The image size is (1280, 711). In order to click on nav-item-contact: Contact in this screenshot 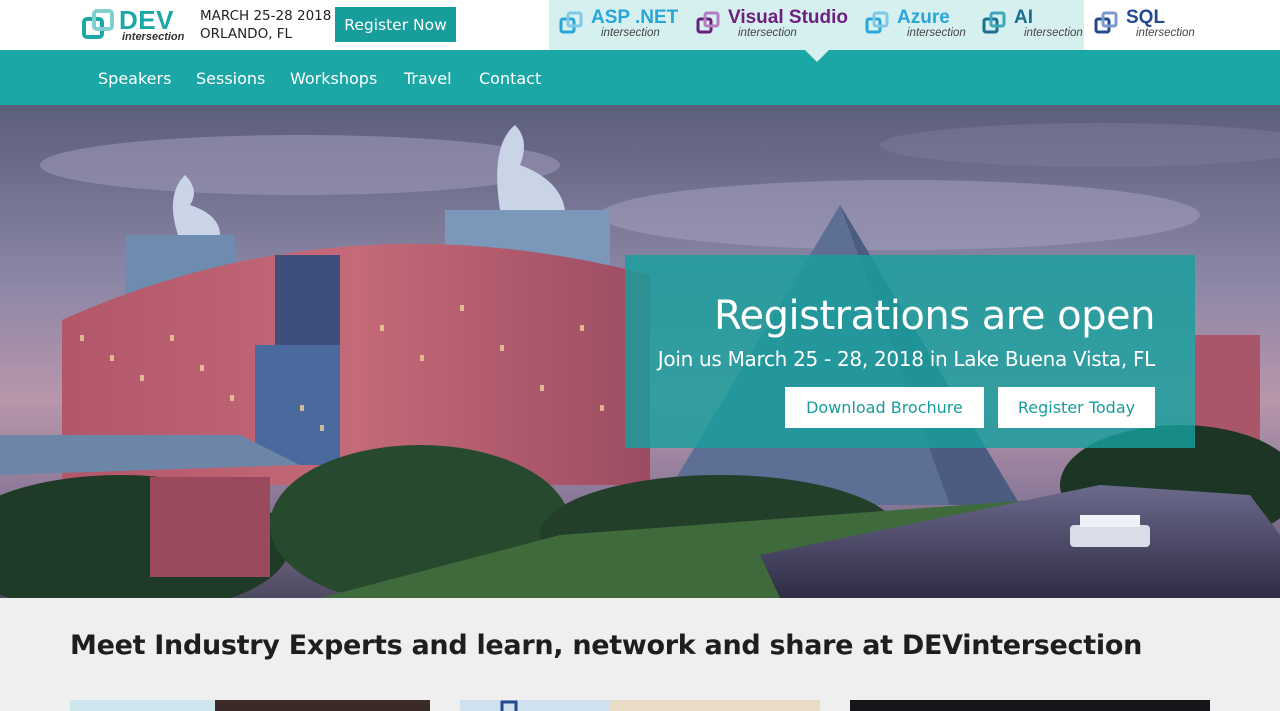, I will do `click(510, 78)`.